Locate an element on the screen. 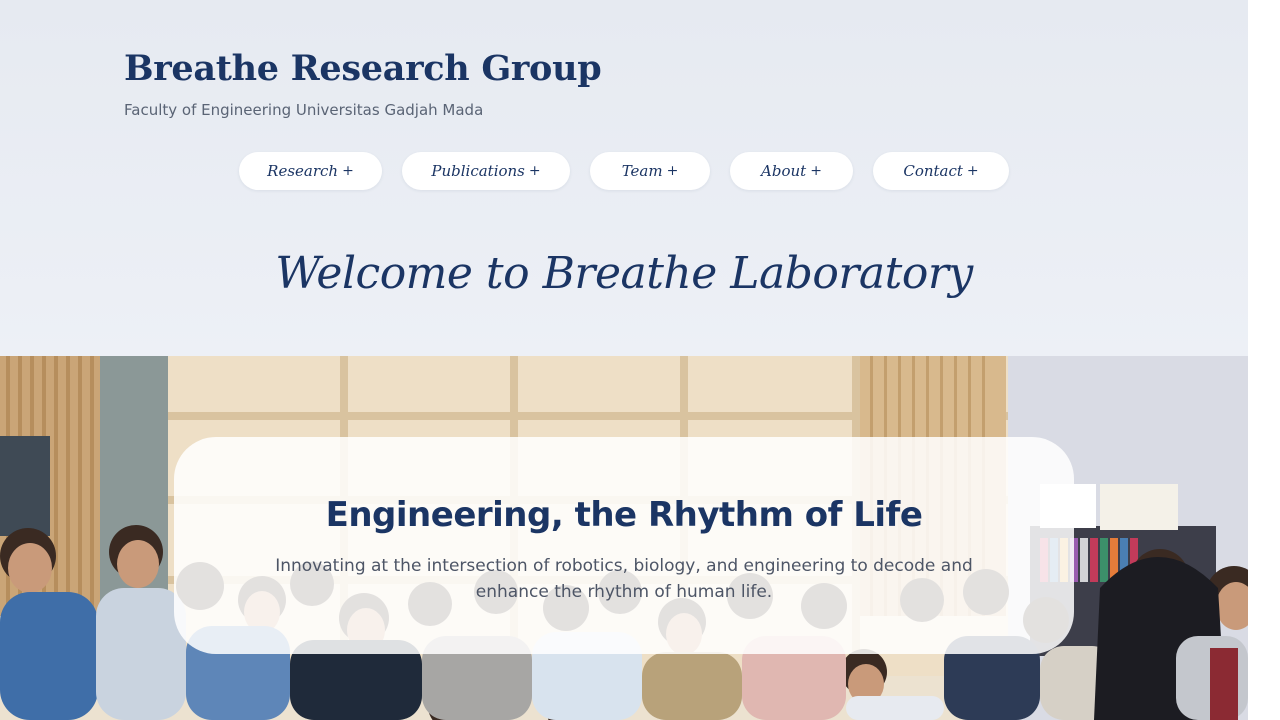 This screenshot has height=720, width=1280. site-title: Breathe Research Group is located at coordinates (363, 68).